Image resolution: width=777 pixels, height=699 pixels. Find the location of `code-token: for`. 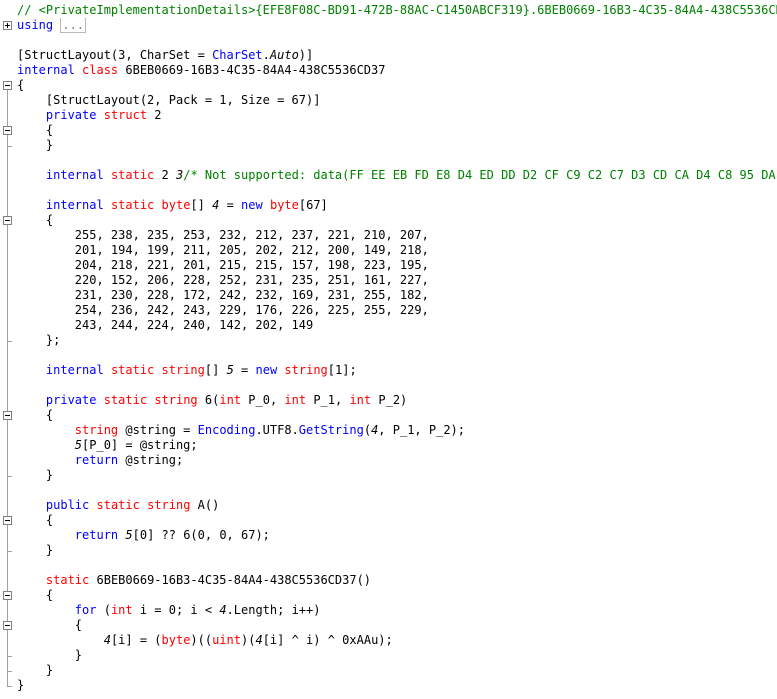

code-token: for is located at coordinates (85, 610).